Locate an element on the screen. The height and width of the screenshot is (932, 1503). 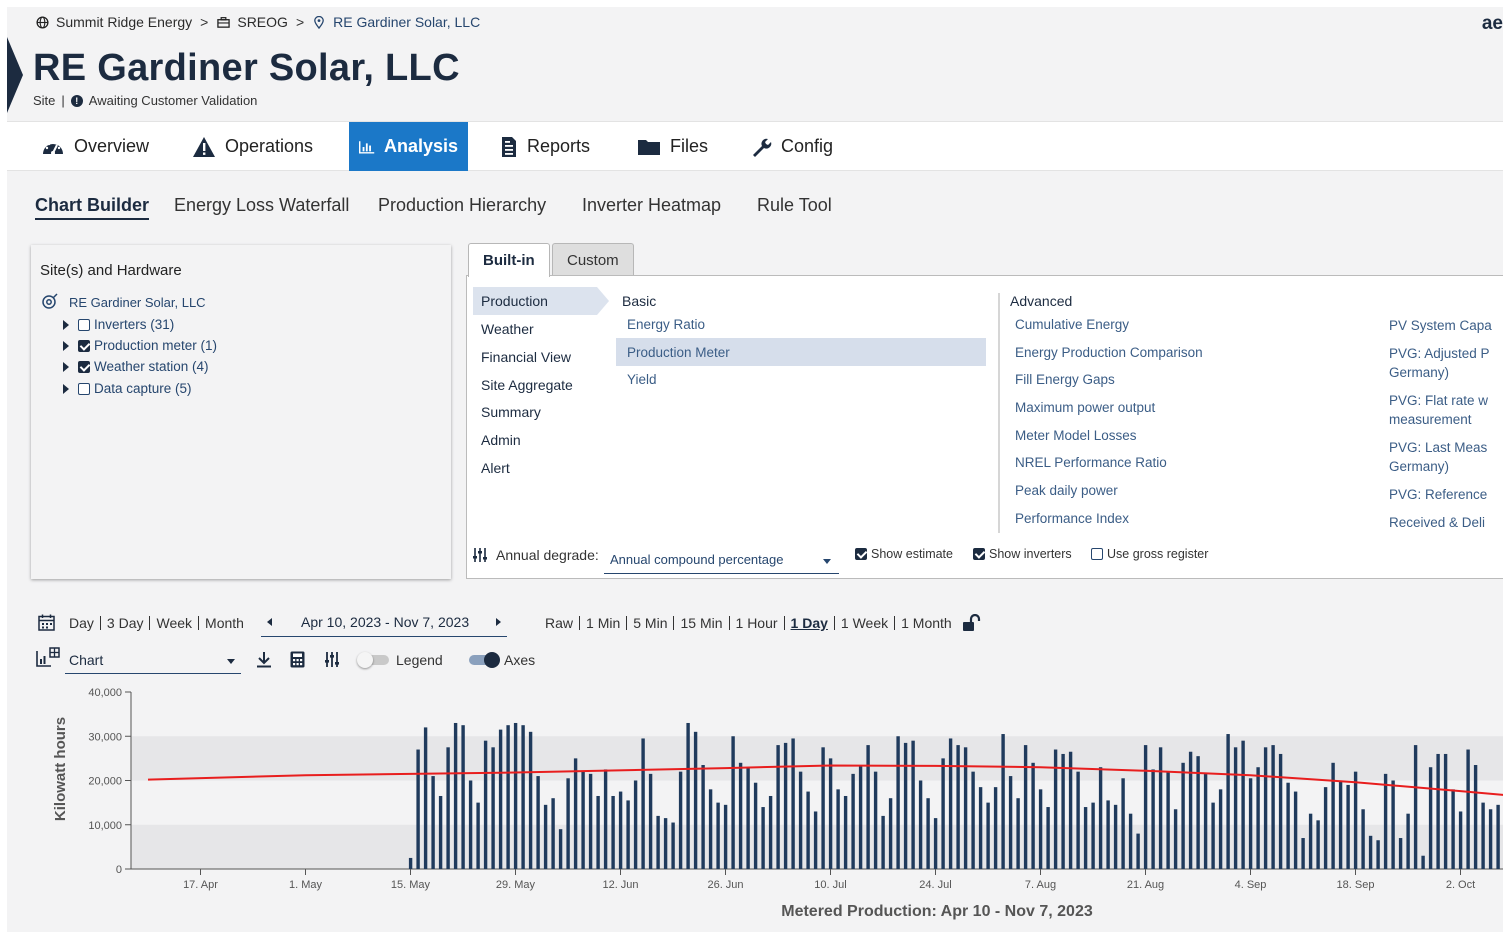
metric-yield: Yield is located at coordinates (642, 379).